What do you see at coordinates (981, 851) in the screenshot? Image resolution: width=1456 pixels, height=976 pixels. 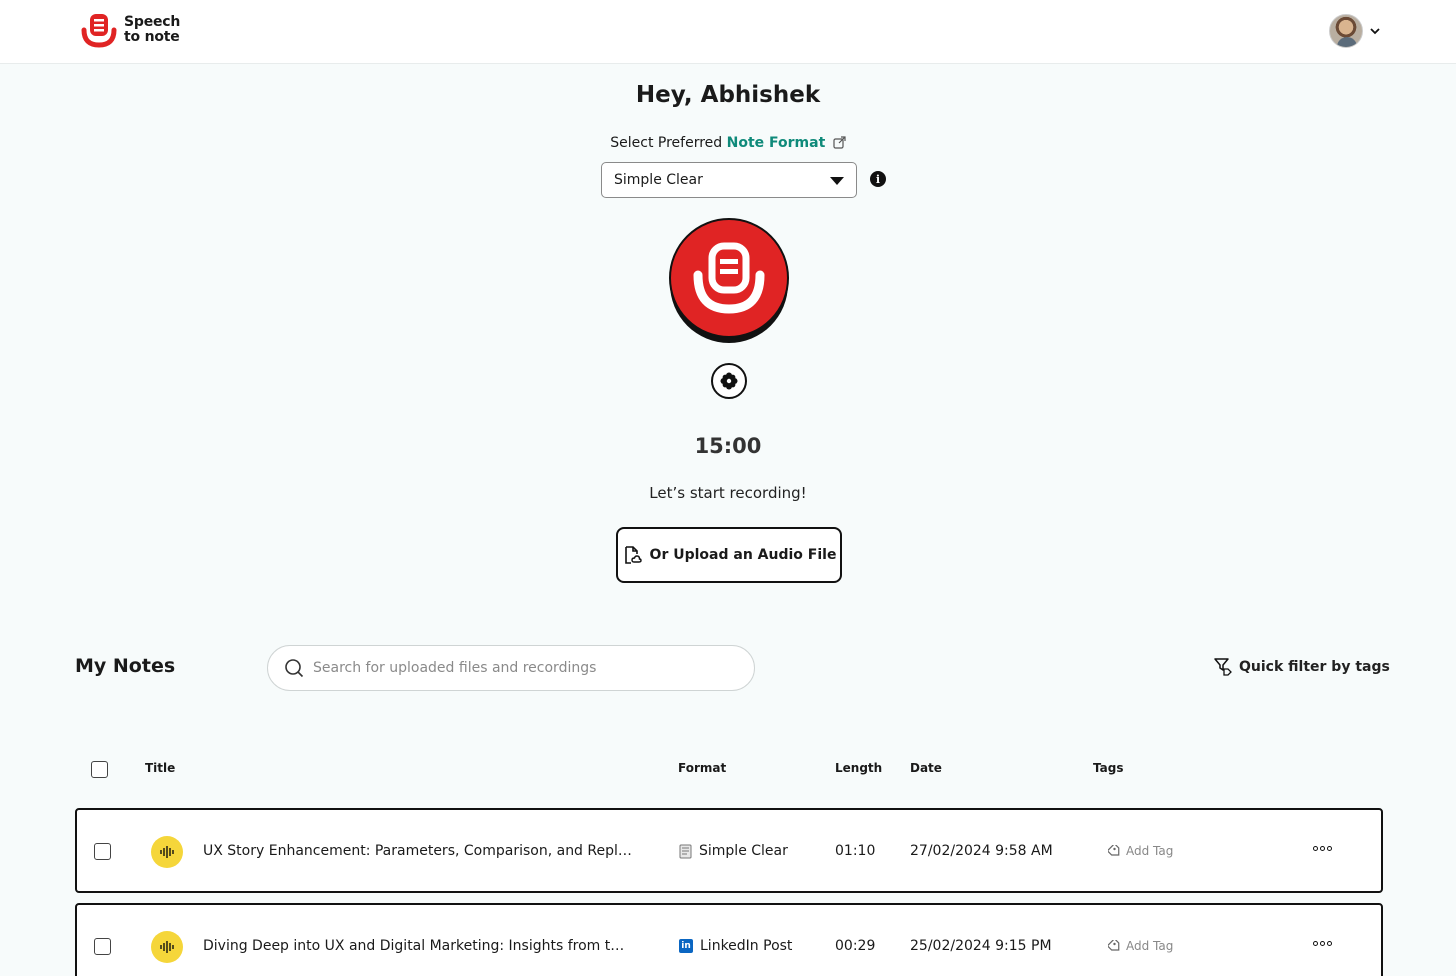 I see `note-date: 27/02/2024 9:58 AM` at bounding box center [981, 851].